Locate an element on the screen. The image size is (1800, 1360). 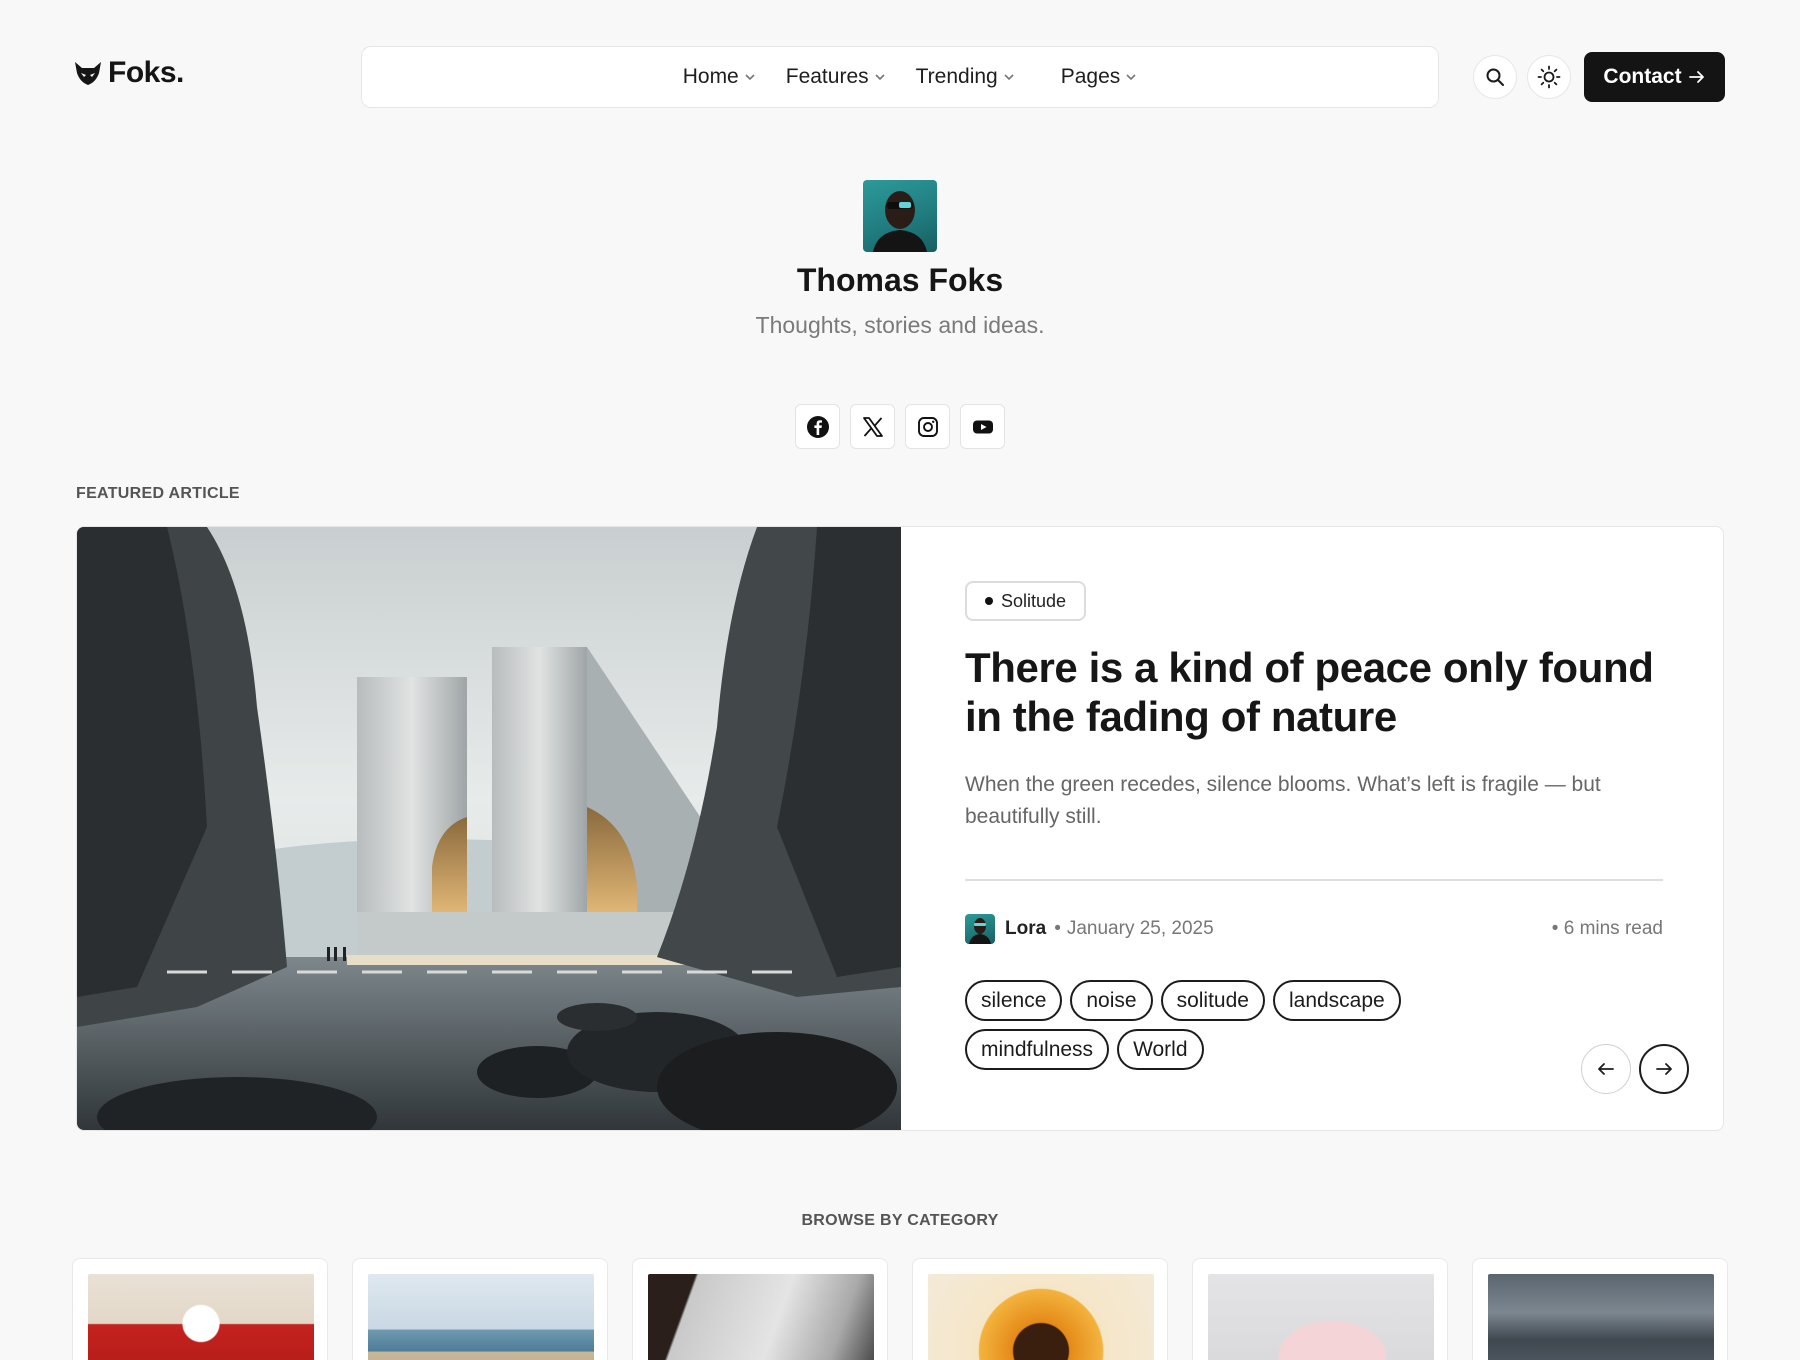
category-badge: Solitude is located at coordinates (1026, 601).